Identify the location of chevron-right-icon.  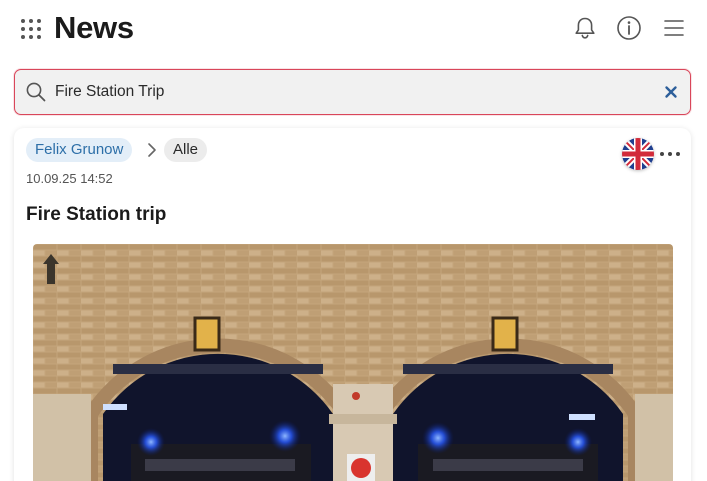
(152, 150).